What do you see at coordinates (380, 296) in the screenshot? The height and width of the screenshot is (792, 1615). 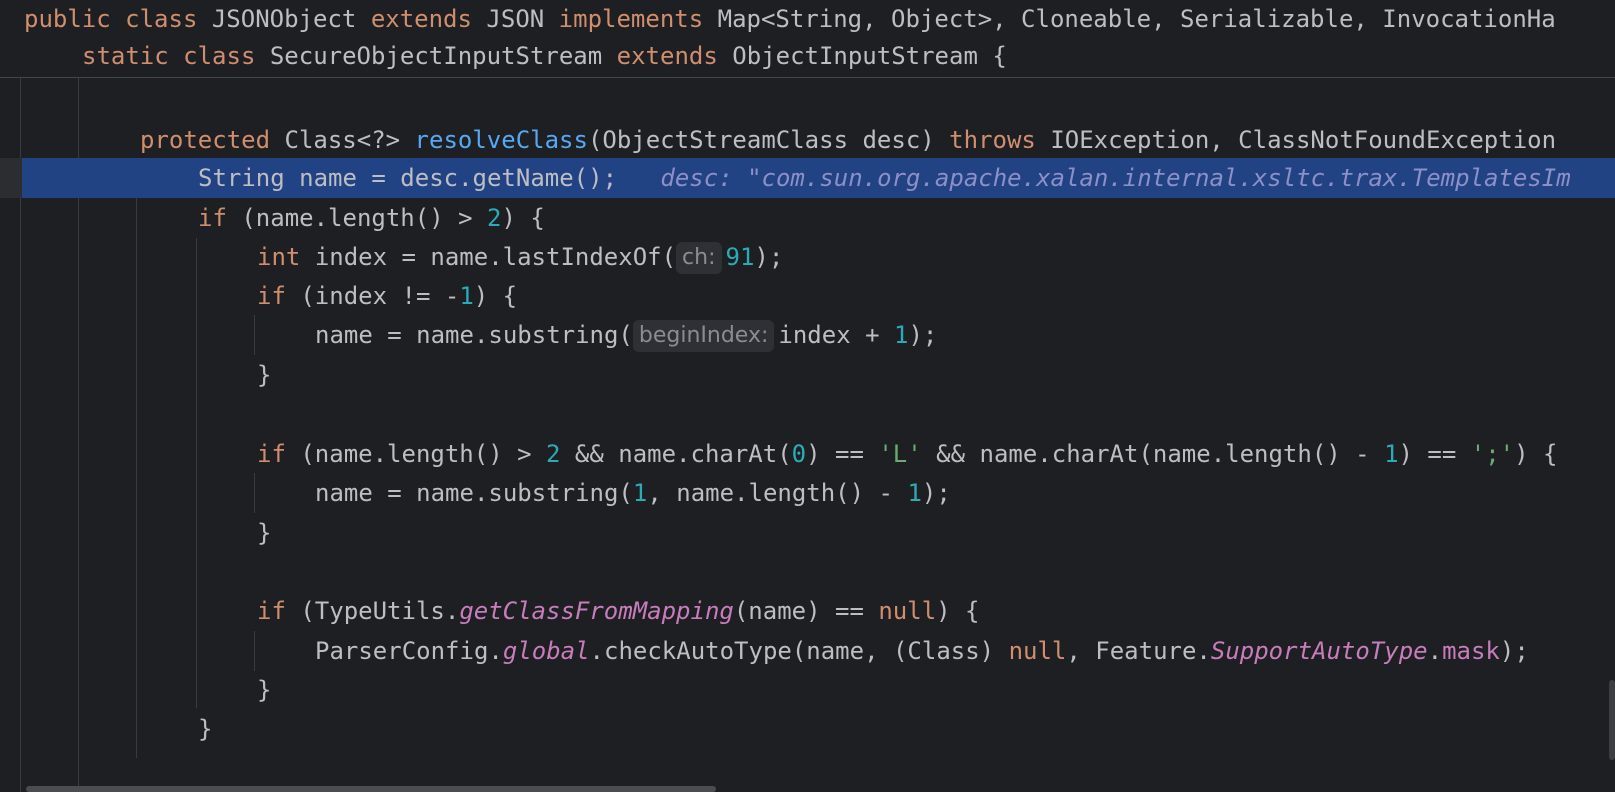 I see `code-text: (index != -` at bounding box center [380, 296].